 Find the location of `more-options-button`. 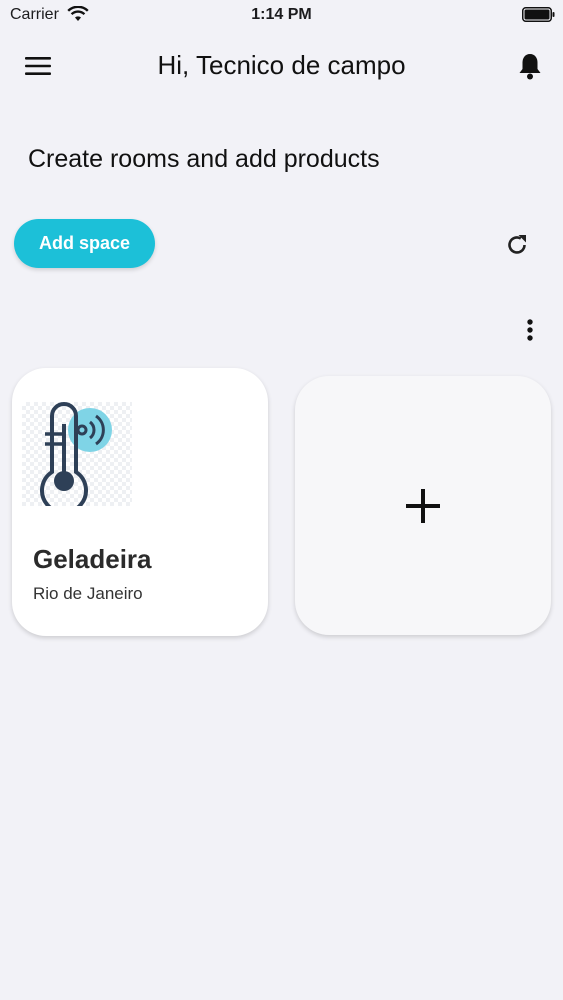

more-options-button is located at coordinates (530, 330).